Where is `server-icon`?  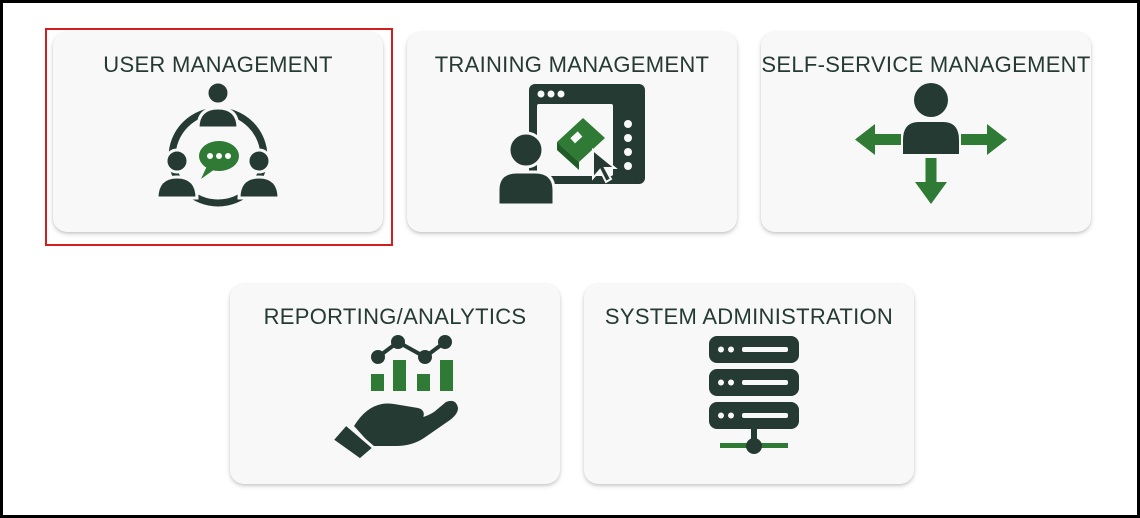 server-icon is located at coordinates (754, 395).